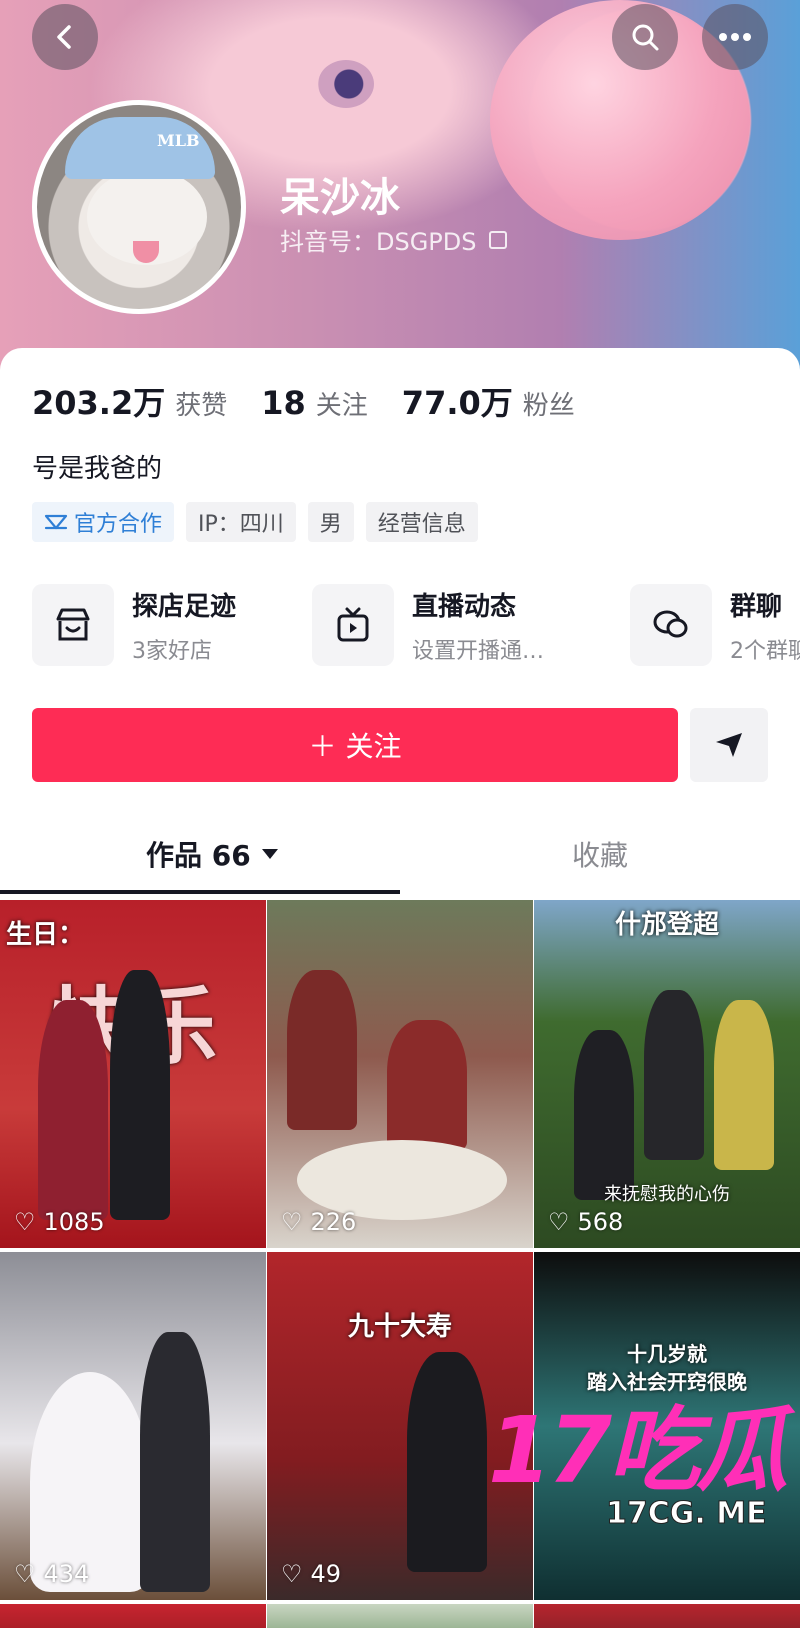 This screenshot has width=800, height=1628. I want to click on like-count: ♡ 568, so click(585, 1222).